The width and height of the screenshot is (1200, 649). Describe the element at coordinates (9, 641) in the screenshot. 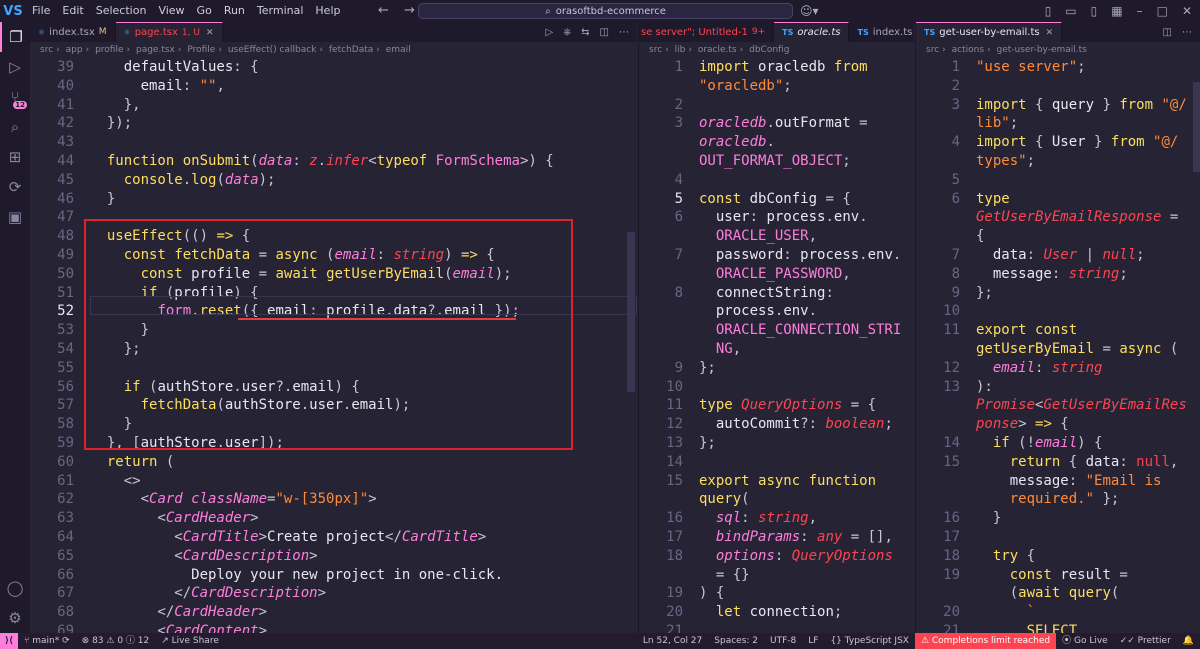

I see `remote-icon: ⟩⟨` at that location.